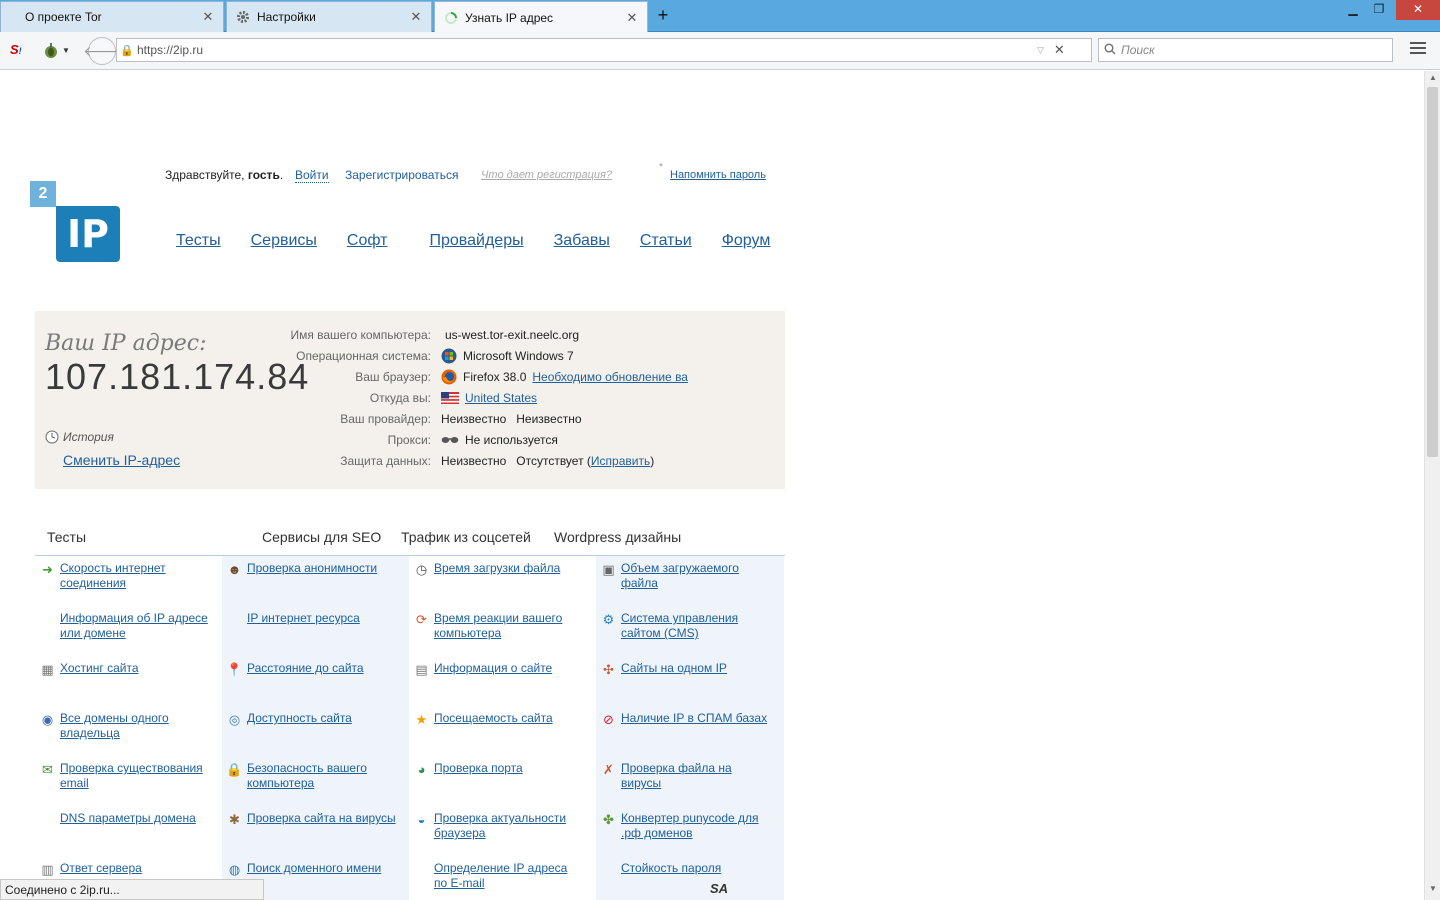  What do you see at coordinates (1379, 10) in the screenshot?
I see `restore-button: ❐` at bounding box center [1379, 10].